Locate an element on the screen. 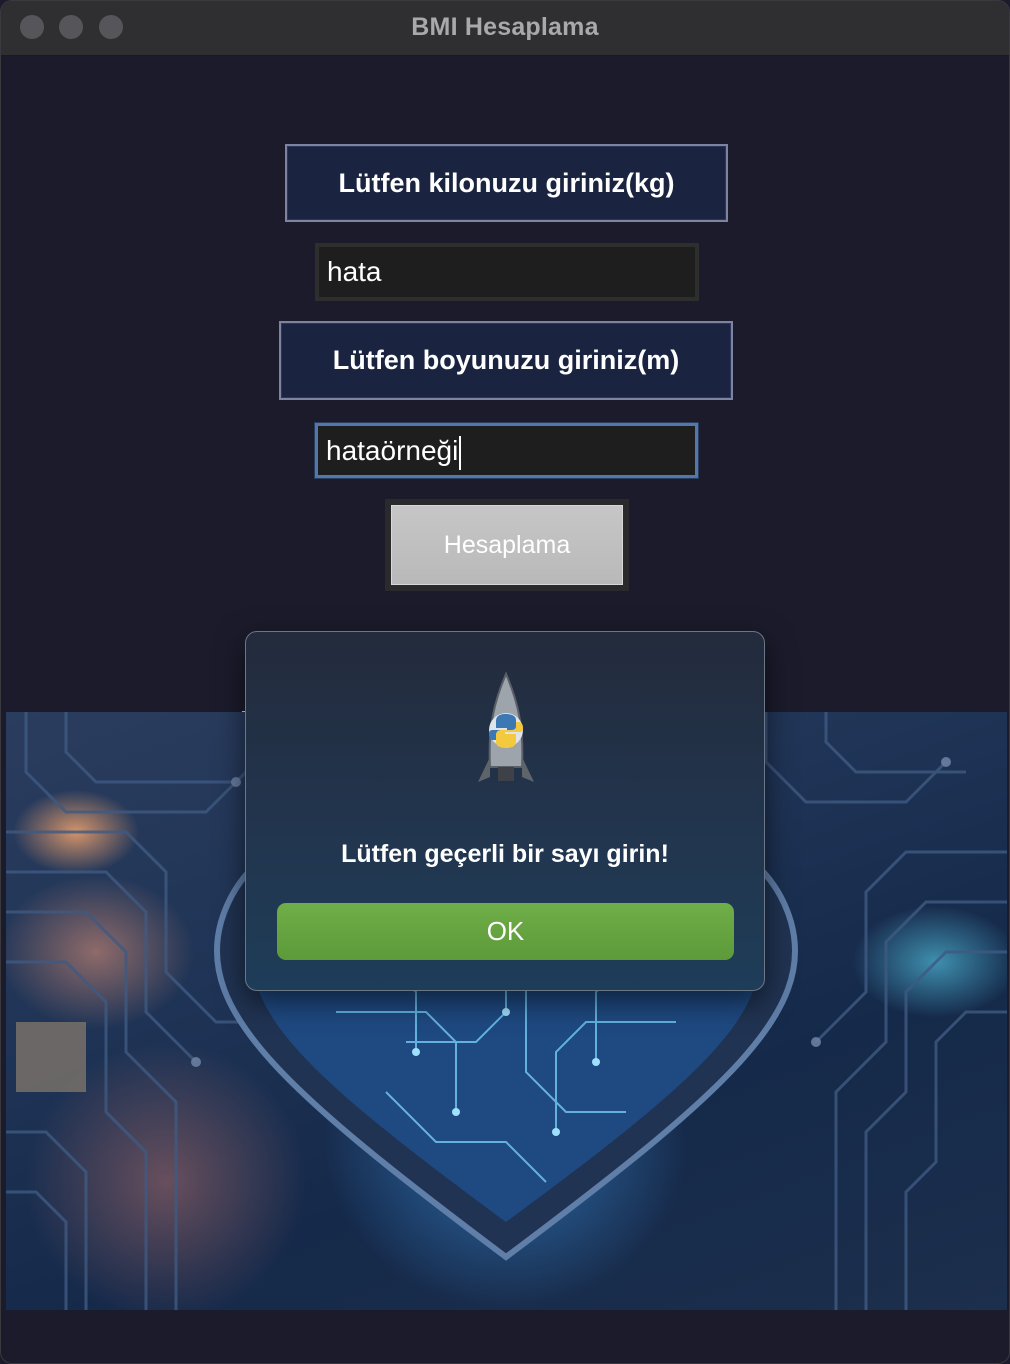 The height and width of the screenshot is (1364, 1010). calculate-button: Hesaplama is located at coordinates (507, 545).